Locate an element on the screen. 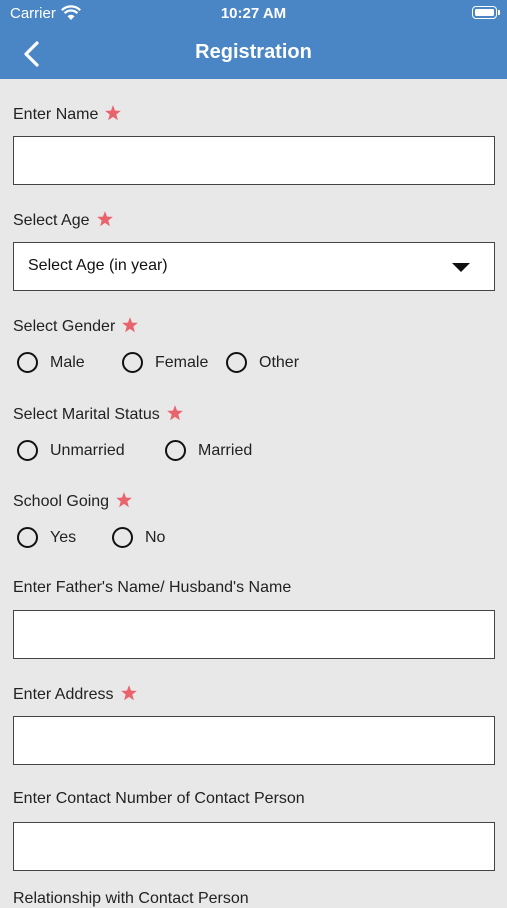  page-title: Registration is located at coordinates (253, 52).